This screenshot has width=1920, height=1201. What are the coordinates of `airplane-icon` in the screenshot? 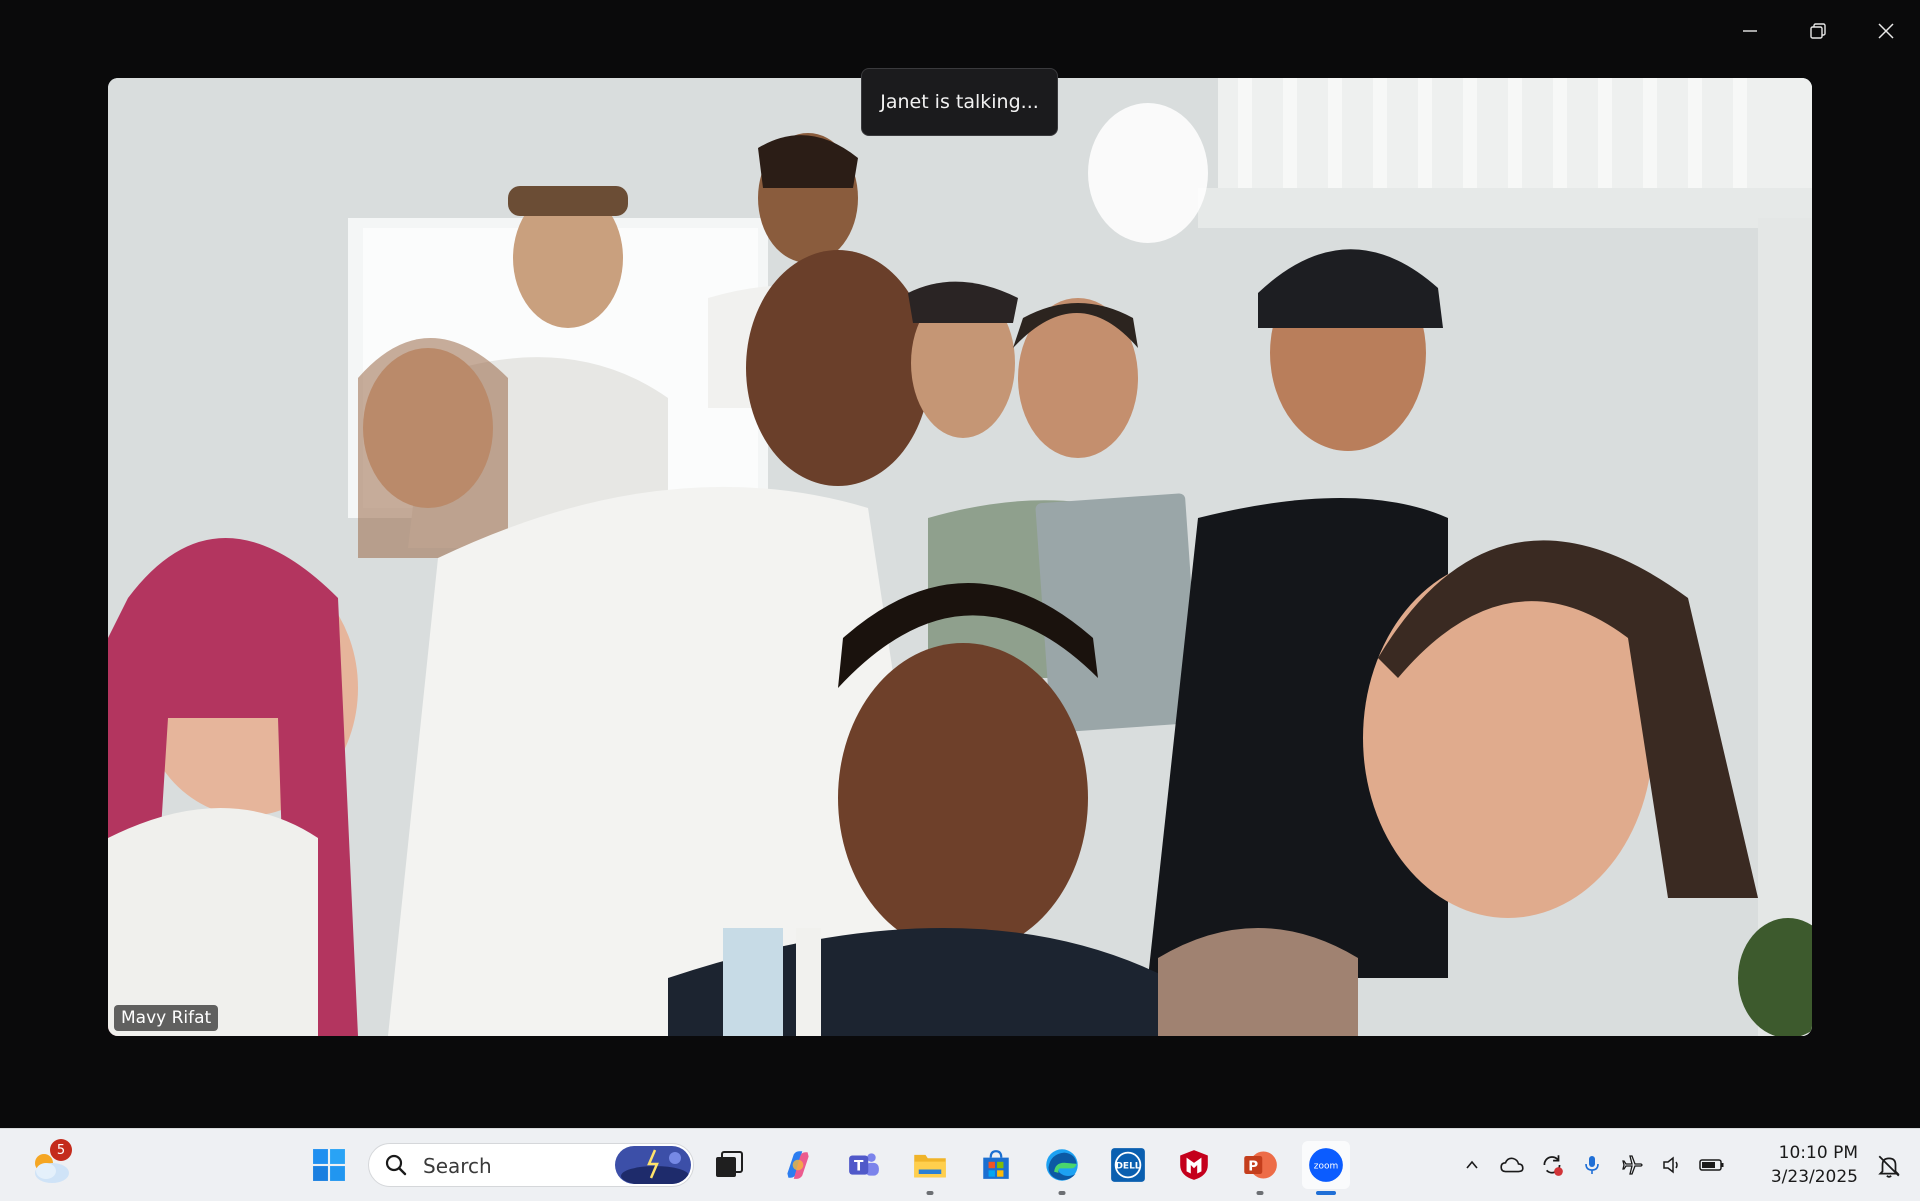 It's located at (1632, 1165).